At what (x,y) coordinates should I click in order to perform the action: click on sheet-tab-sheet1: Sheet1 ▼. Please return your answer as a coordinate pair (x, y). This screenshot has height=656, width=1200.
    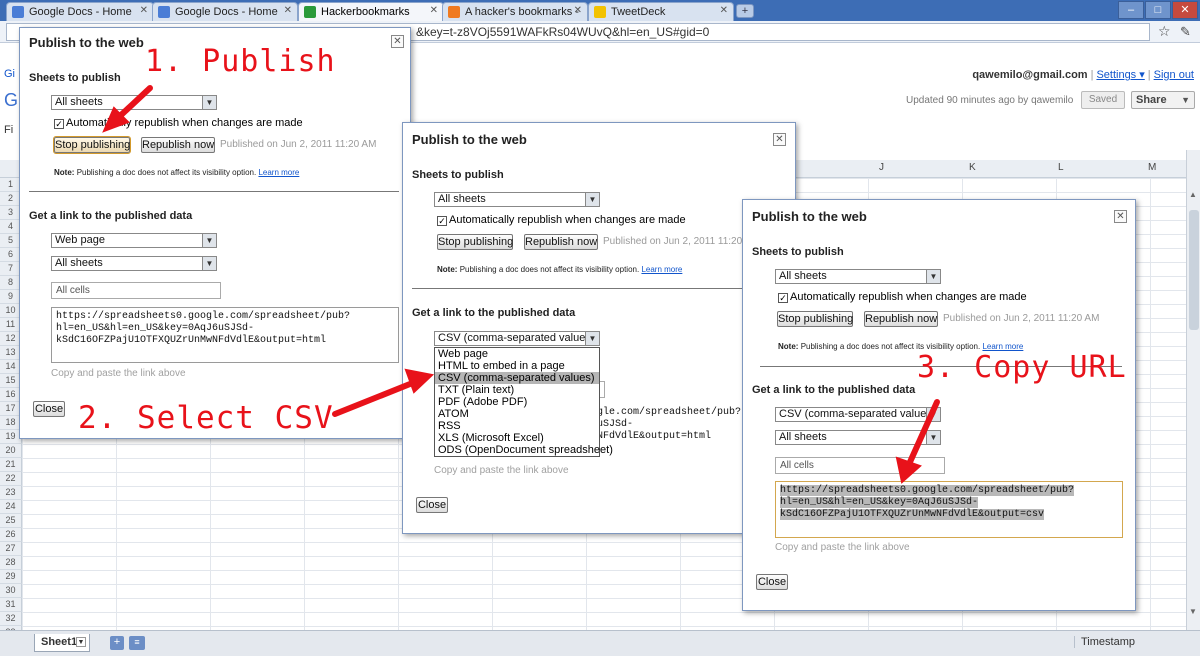
    Looking at the image, I should click on (62, 643).